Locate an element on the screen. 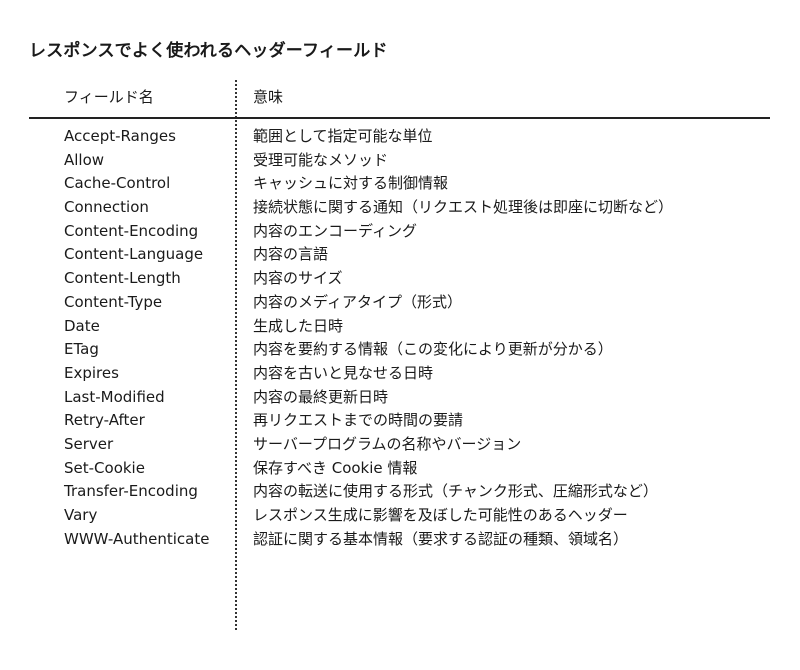 The width and height of the screenshot is (800, 670). table-row: Cache-Control キャッシュに対する制御情報 is located at coordinates (400, 183).